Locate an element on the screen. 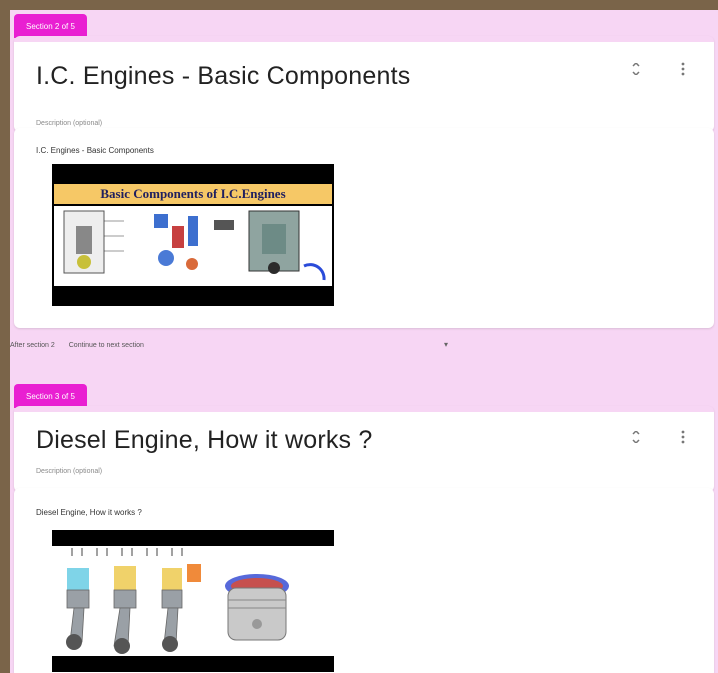 Image resolution: width=718 pixels, height=673 pixels. after-section-label: After section 2 is located at coordinates (32, 345).